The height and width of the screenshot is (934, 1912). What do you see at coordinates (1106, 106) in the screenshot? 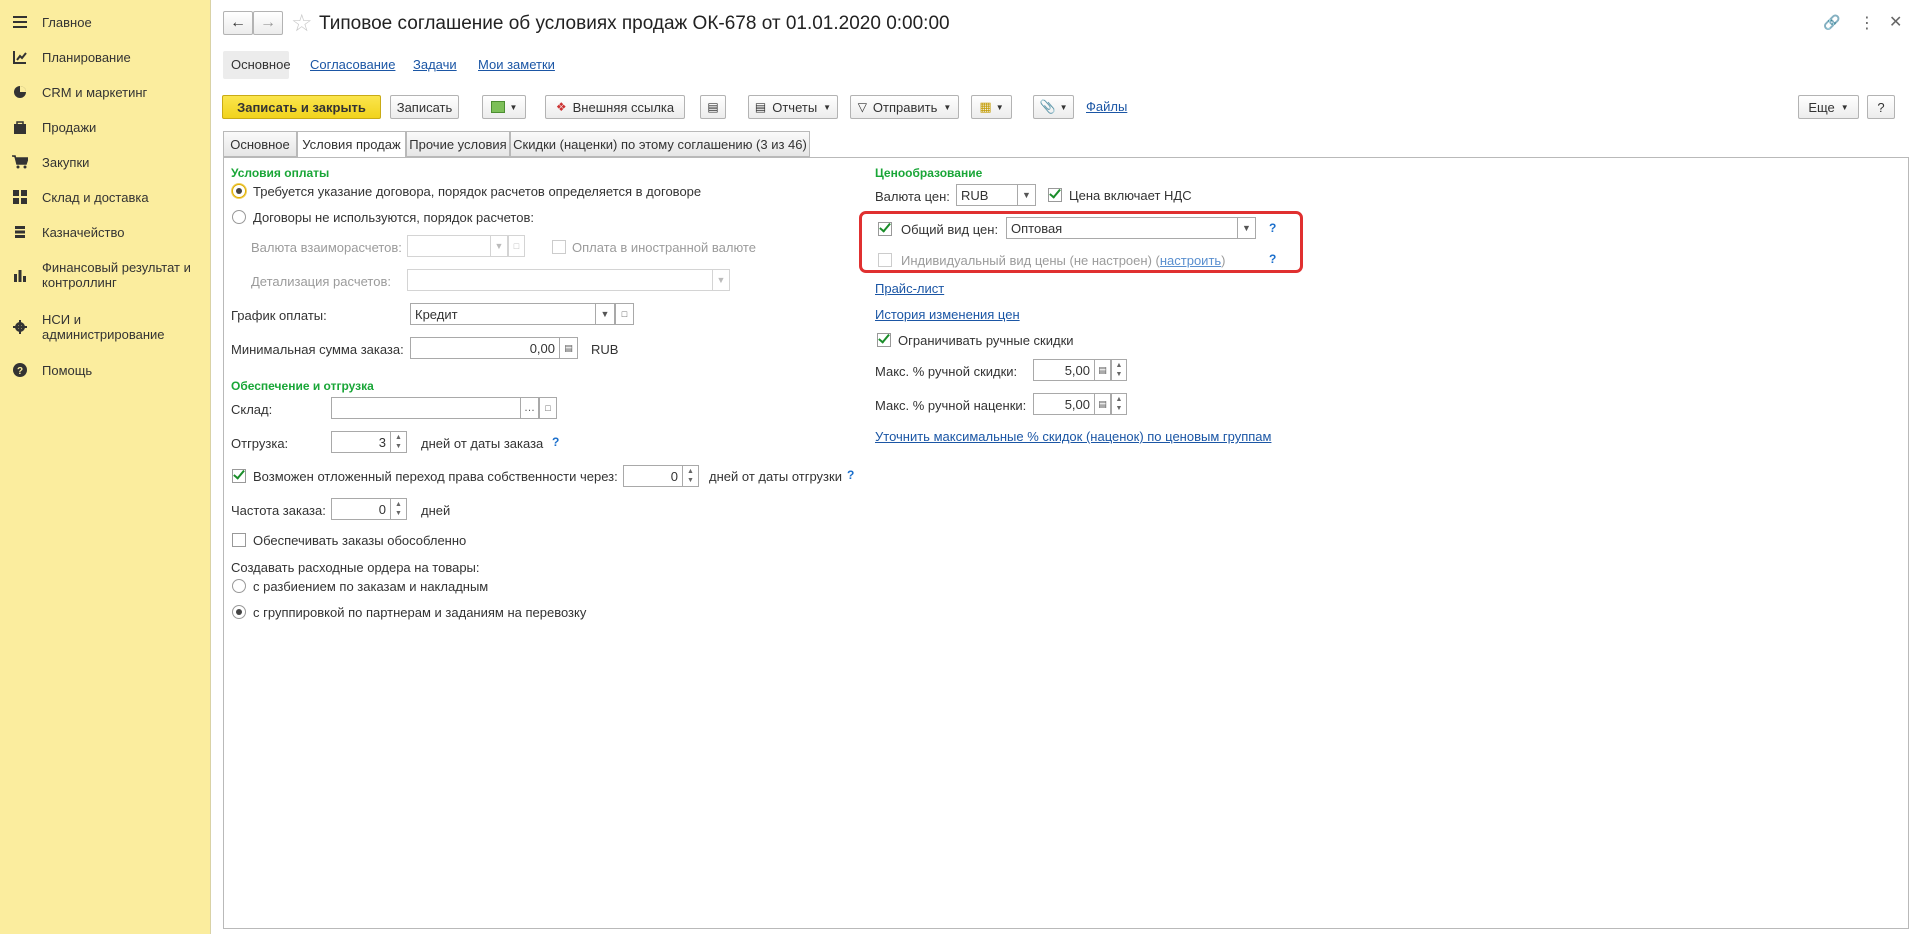
I see `files-link: Файлы` at bounding box center [1106, 106].